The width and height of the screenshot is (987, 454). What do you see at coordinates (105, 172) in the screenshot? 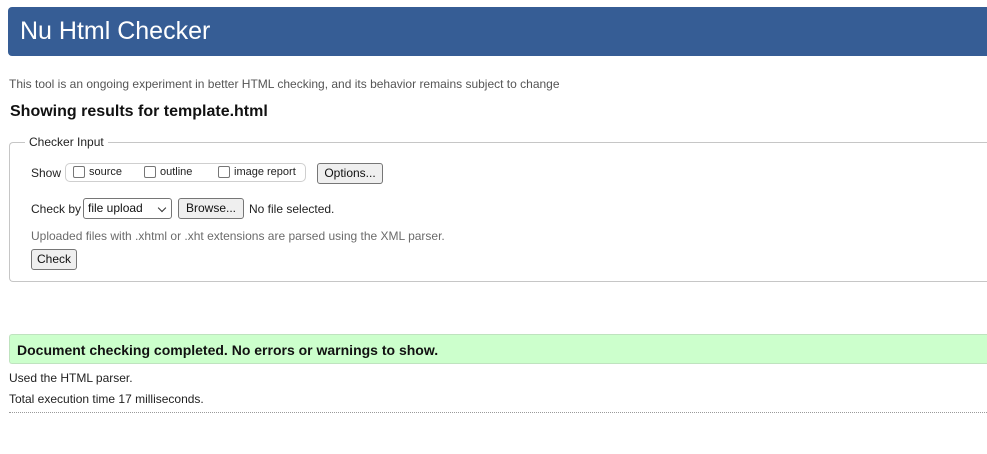
I see `source-checkbox-label: source` at bounding box center [105, 172].